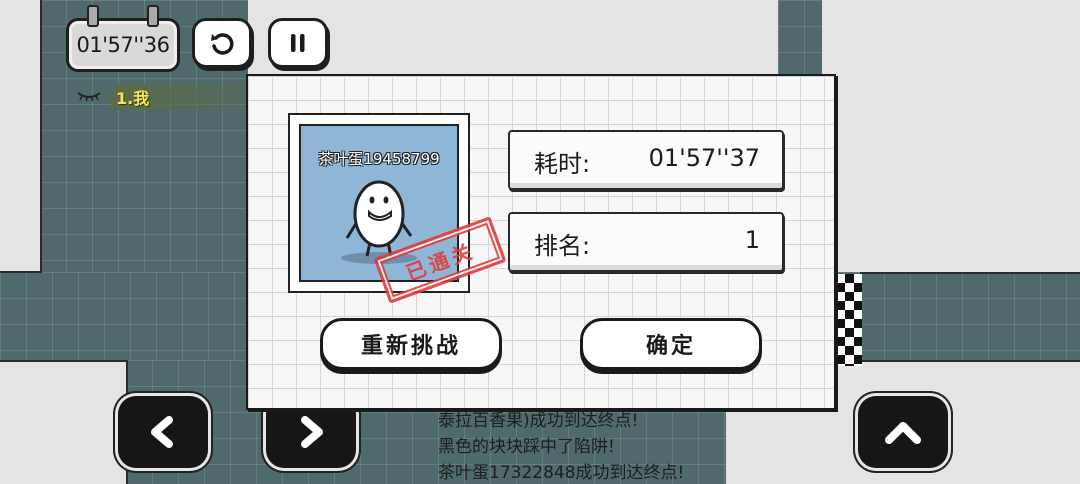  What do you see at coordinates (89, 96) in the screenshot?
I see `eye-closed-icon` at bounding box center [89, 96].